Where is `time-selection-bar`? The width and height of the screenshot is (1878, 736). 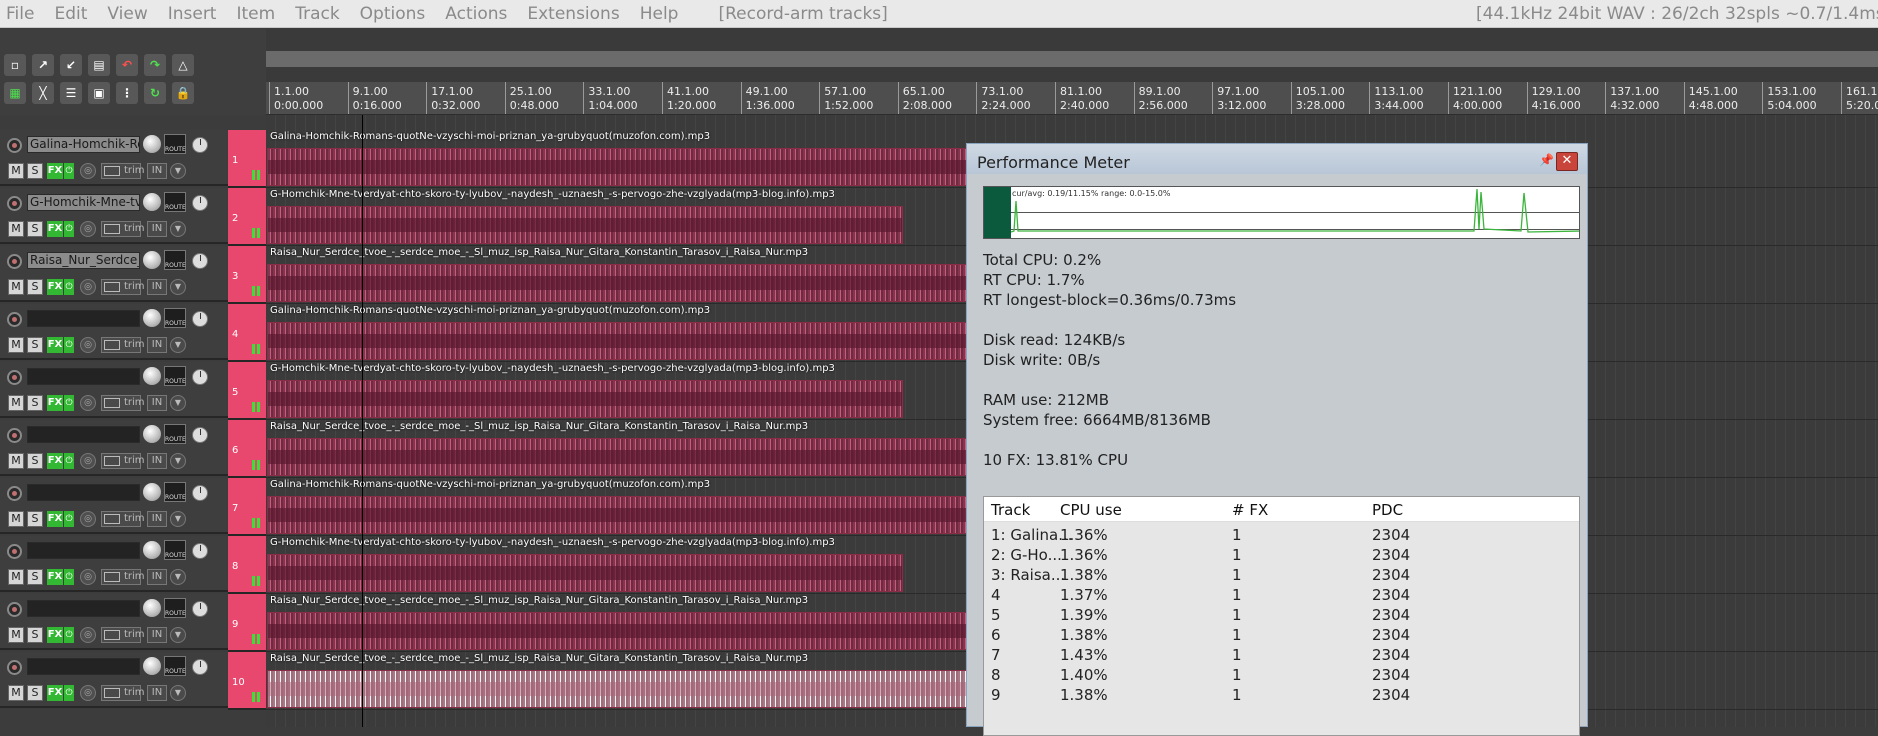
time-selection-bar is located at coordinates (1072, 59).